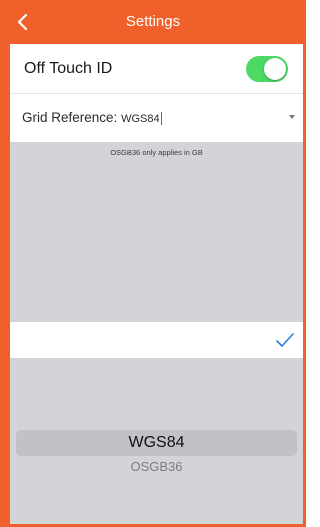 Image resolution: width=320 pixels, height=527 pixels. I want to click on checkmark-icon, so click(285, 340).